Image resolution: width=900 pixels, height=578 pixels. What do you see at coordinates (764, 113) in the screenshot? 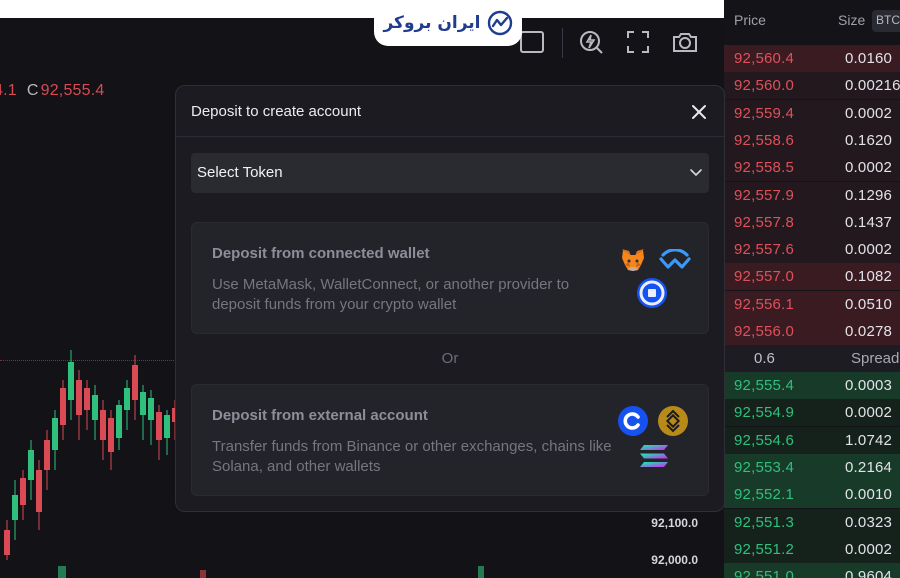
I see `ask-price: 92,559.4` at bounding box center [764, 113].